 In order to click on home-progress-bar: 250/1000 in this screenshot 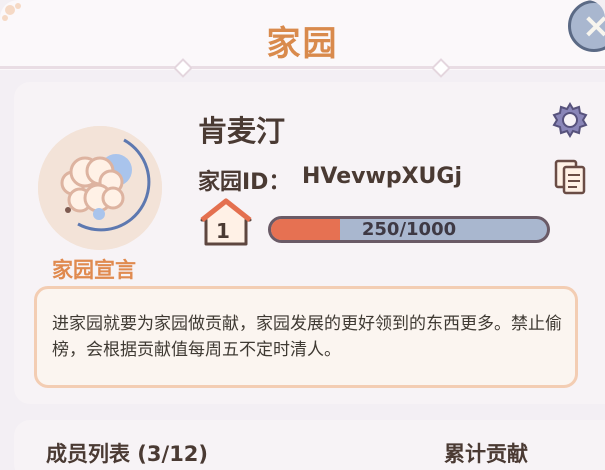, I will do `click(409, 229)`.